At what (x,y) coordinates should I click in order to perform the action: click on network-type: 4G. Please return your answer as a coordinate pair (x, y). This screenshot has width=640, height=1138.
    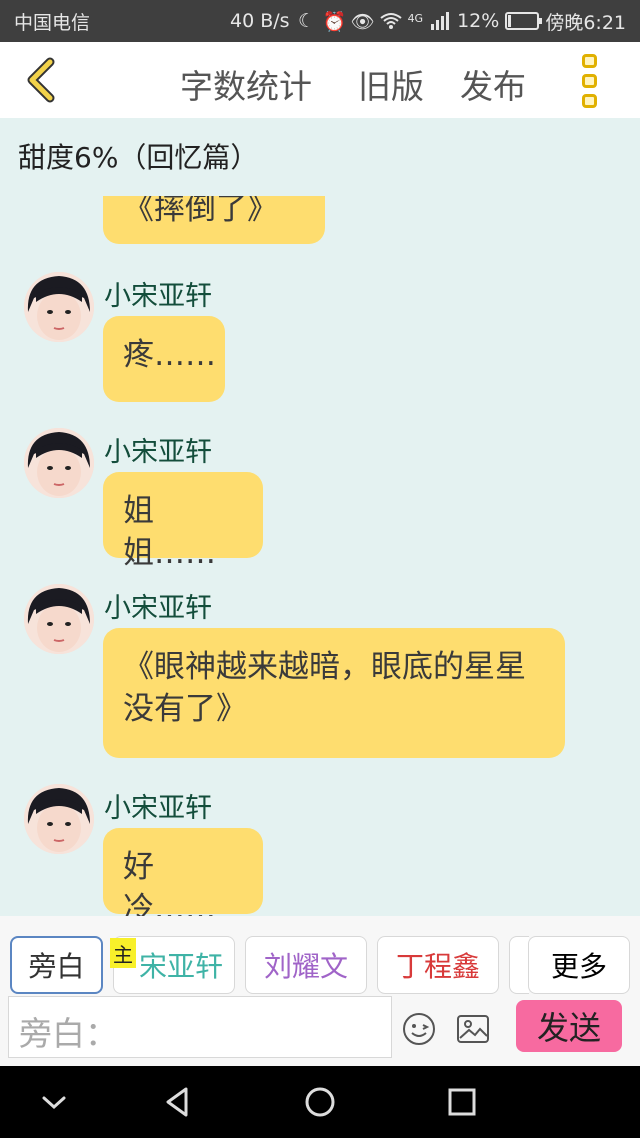
    Looking at the image, I should click on (415, 18).